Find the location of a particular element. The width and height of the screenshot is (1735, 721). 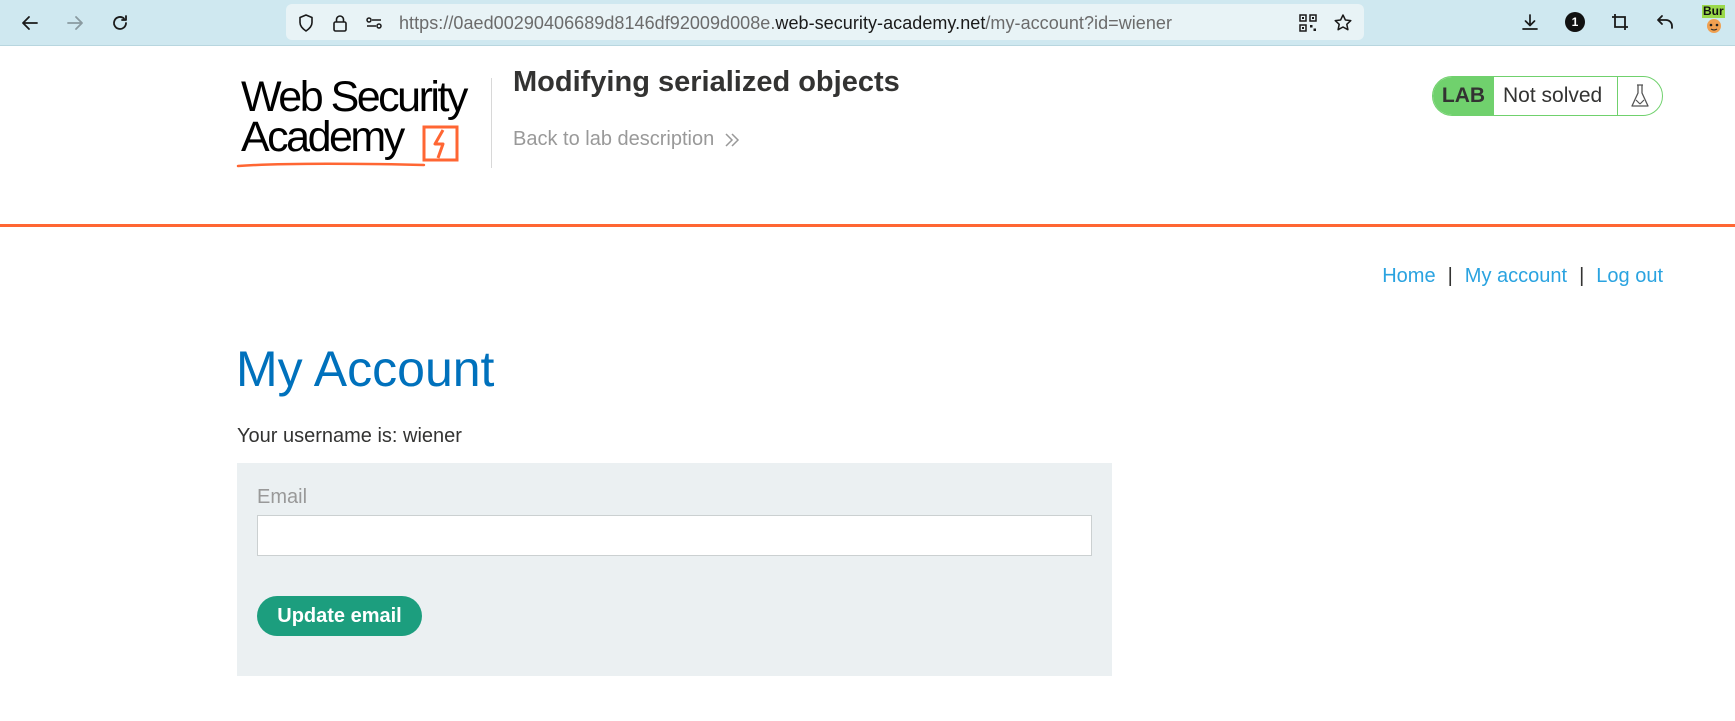

logo-underline is located at coordinates (331, 165).